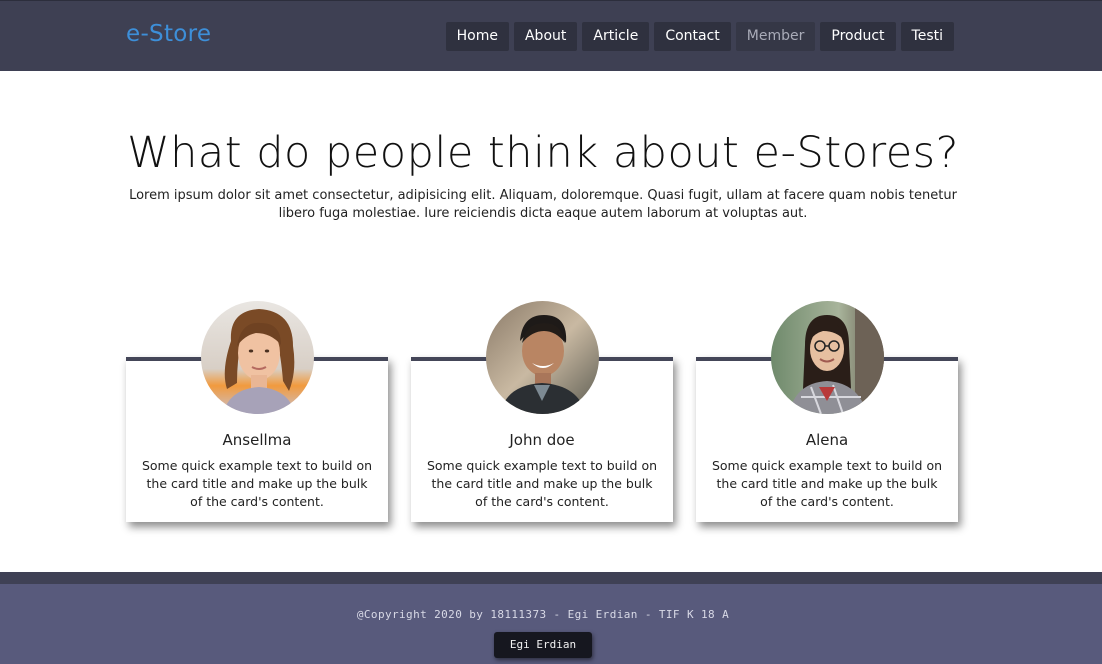 The height and width of the screenshot is (664, 1102). Describe the element at coordinates (542, 440) in the screenshot. I see `testimonial-name: John doe` at that location.